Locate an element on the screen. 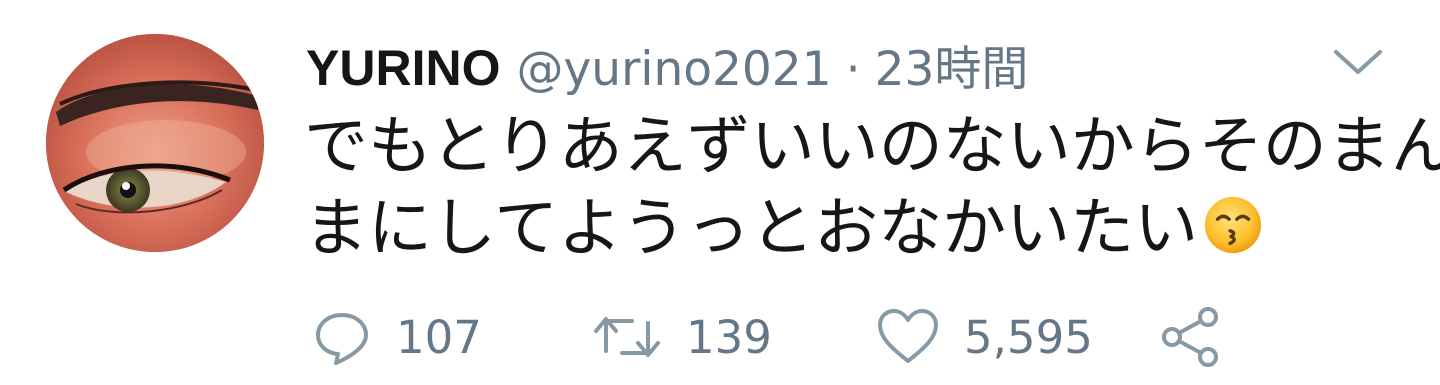 The width and height of the screenshot is (1440, 385). tweet-header: YURINO @yurino2021 · 23時間 is located at coordinates (667, 65).